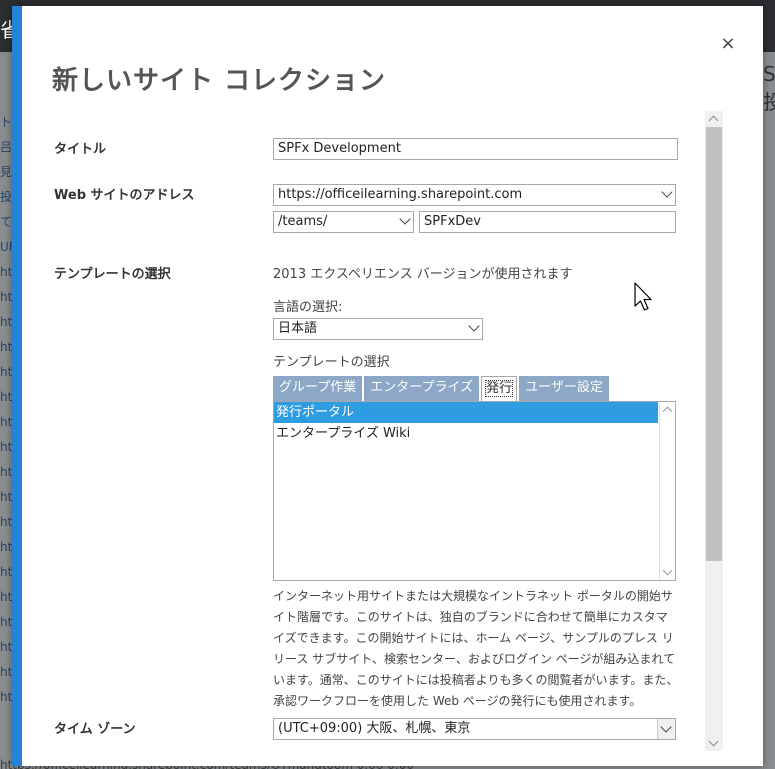 The image size is (775, 769). What do you see at coordinates (6, 147) in the screenshot?
I see `bg-frag: 吕` at bounding box center [6, 147].